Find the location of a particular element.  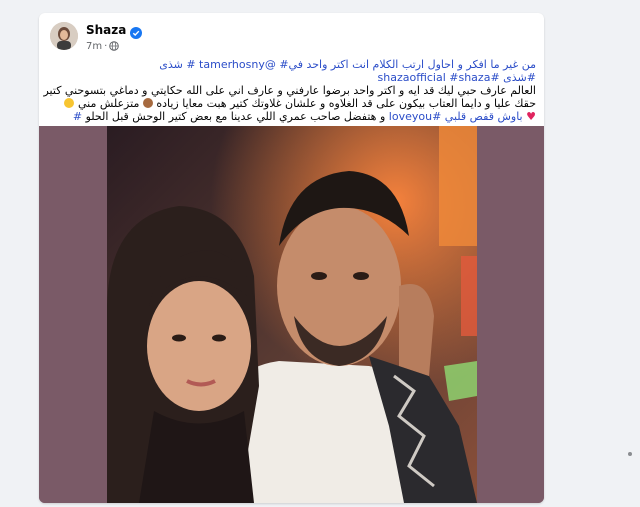

red-heart-icon: ♥ is located at coordinates (531, 116).